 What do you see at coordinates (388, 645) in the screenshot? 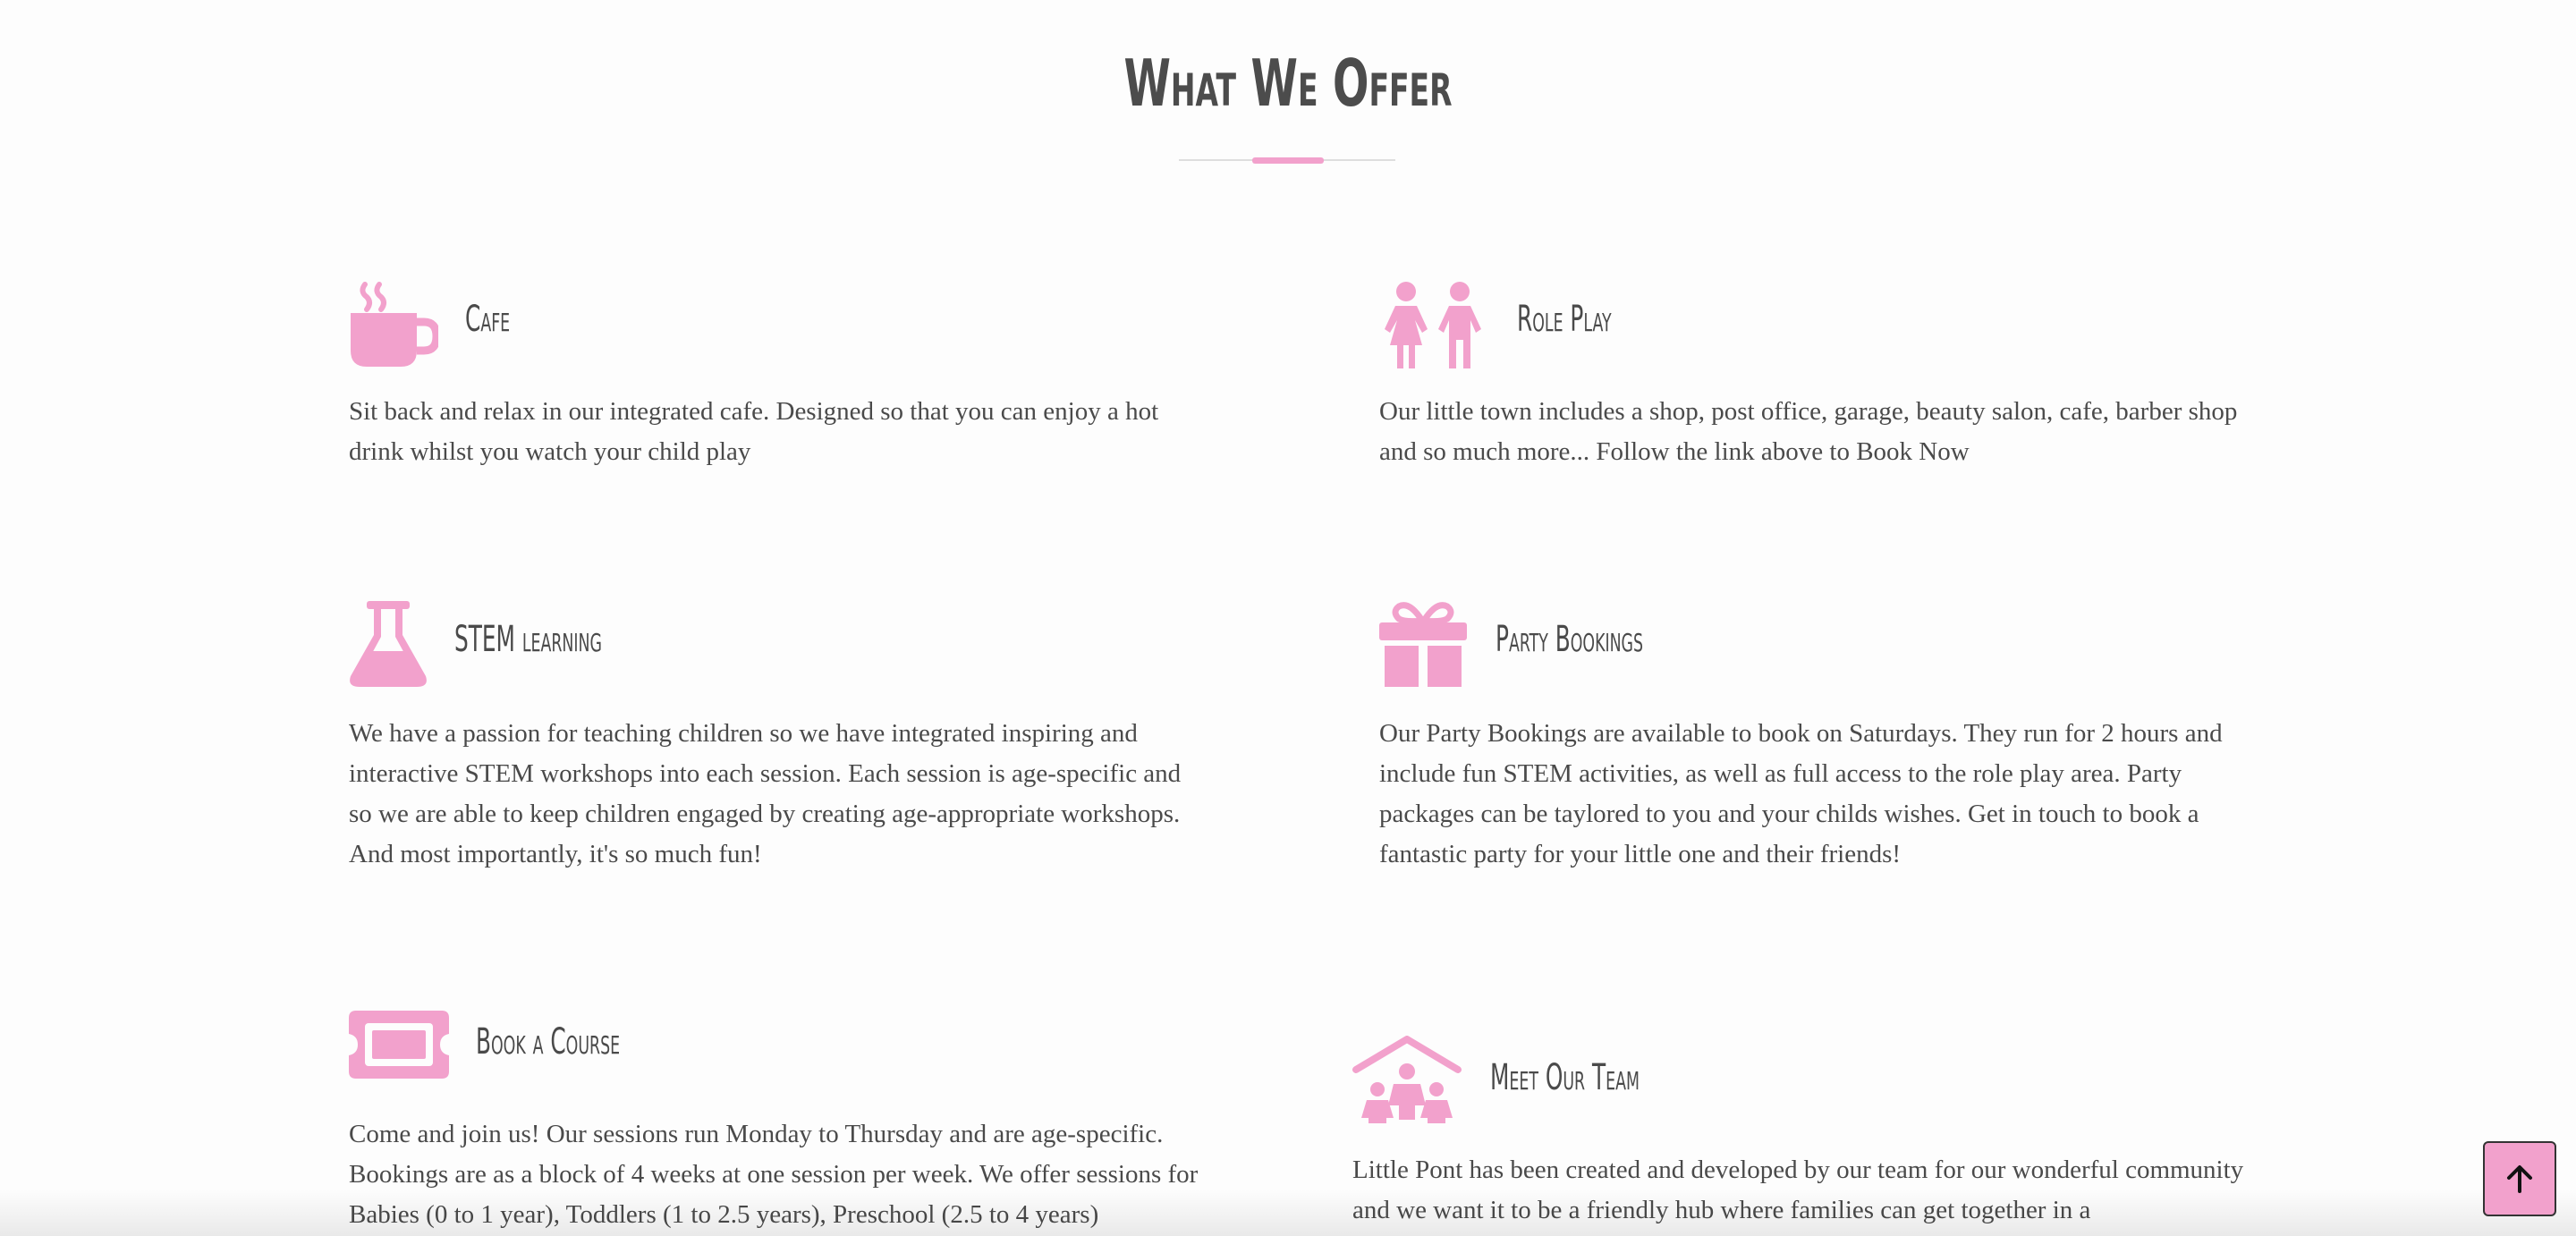
I see `flask-icon` at bounding box center [388, 645].